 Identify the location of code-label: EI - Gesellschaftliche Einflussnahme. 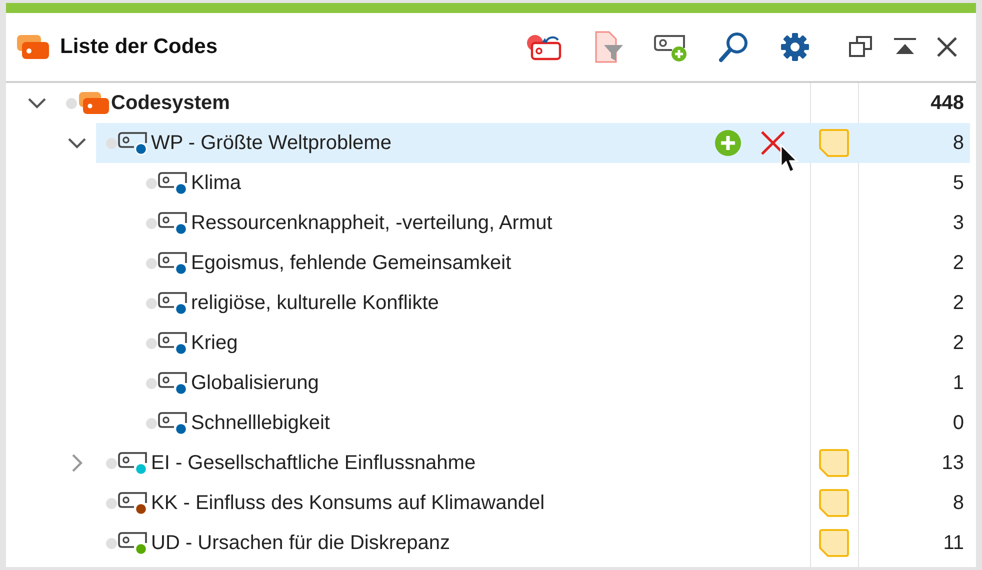
(313, 463).